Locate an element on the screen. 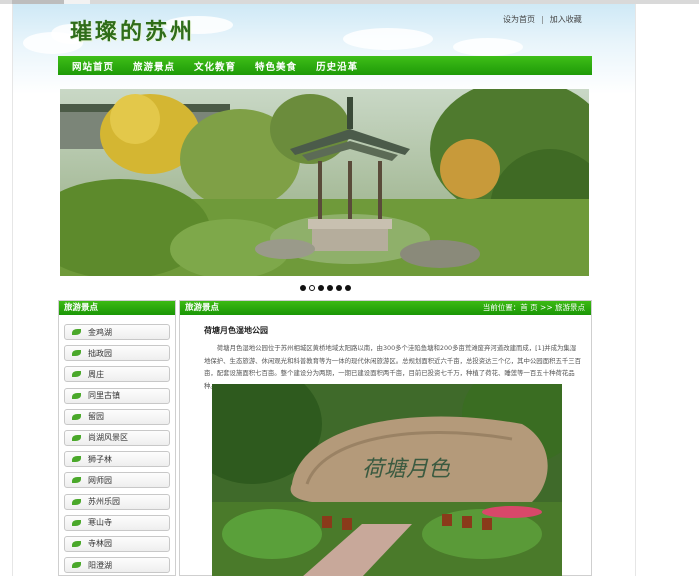 This screenshot has height=576, width=699. sidebar-item: 寺林园 is located at coordinates (117, 543).